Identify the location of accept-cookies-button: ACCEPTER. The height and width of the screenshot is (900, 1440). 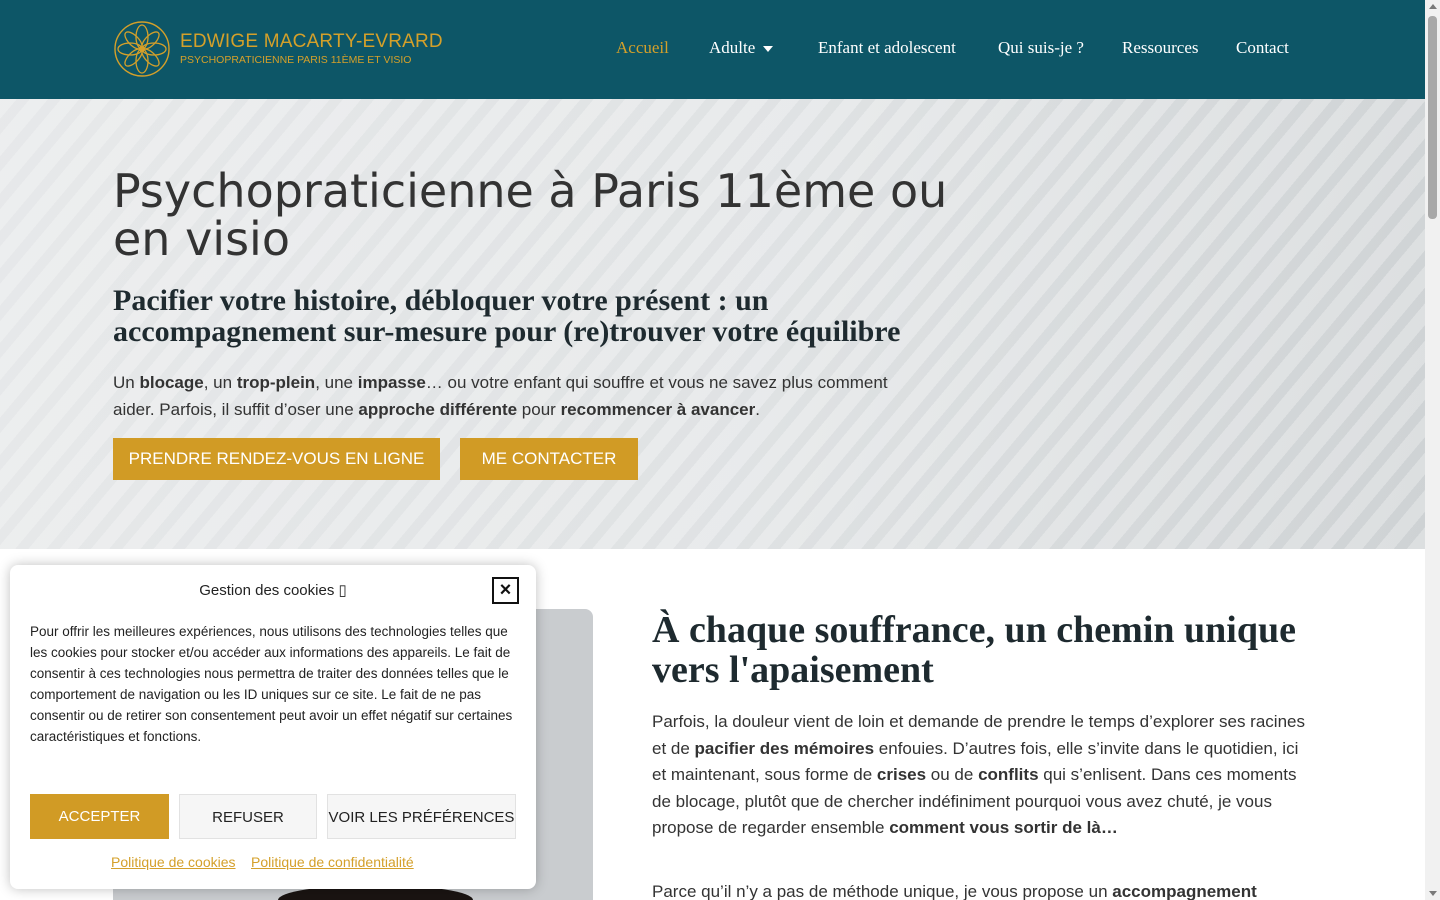
(99, 816).